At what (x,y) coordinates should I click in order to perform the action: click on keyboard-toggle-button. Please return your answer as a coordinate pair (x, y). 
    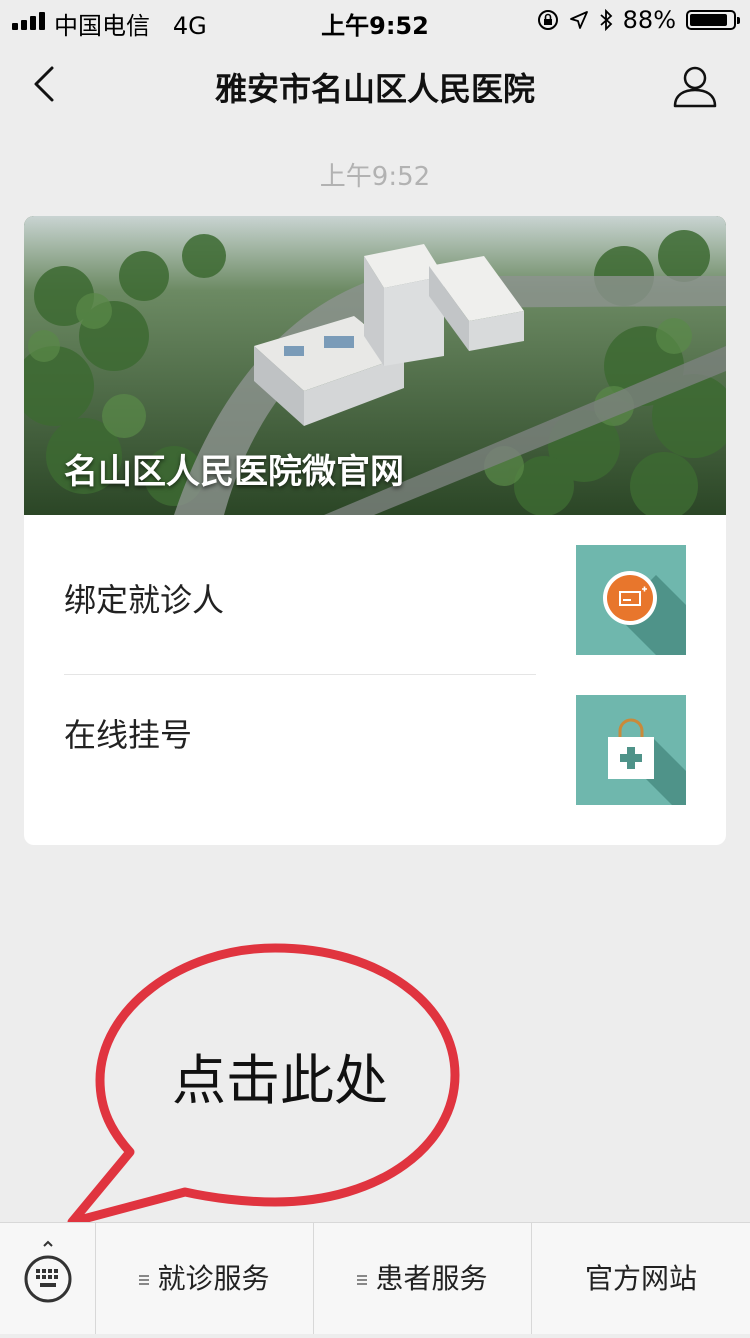
    Looking at the image, I should click on (48, 1278).